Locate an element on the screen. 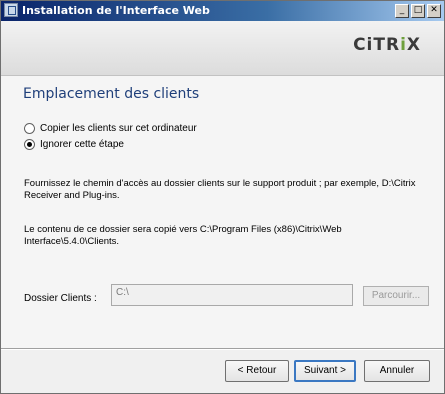 The image size is (445, 394). close-button: ✕ is located at coordinates (434, 11).